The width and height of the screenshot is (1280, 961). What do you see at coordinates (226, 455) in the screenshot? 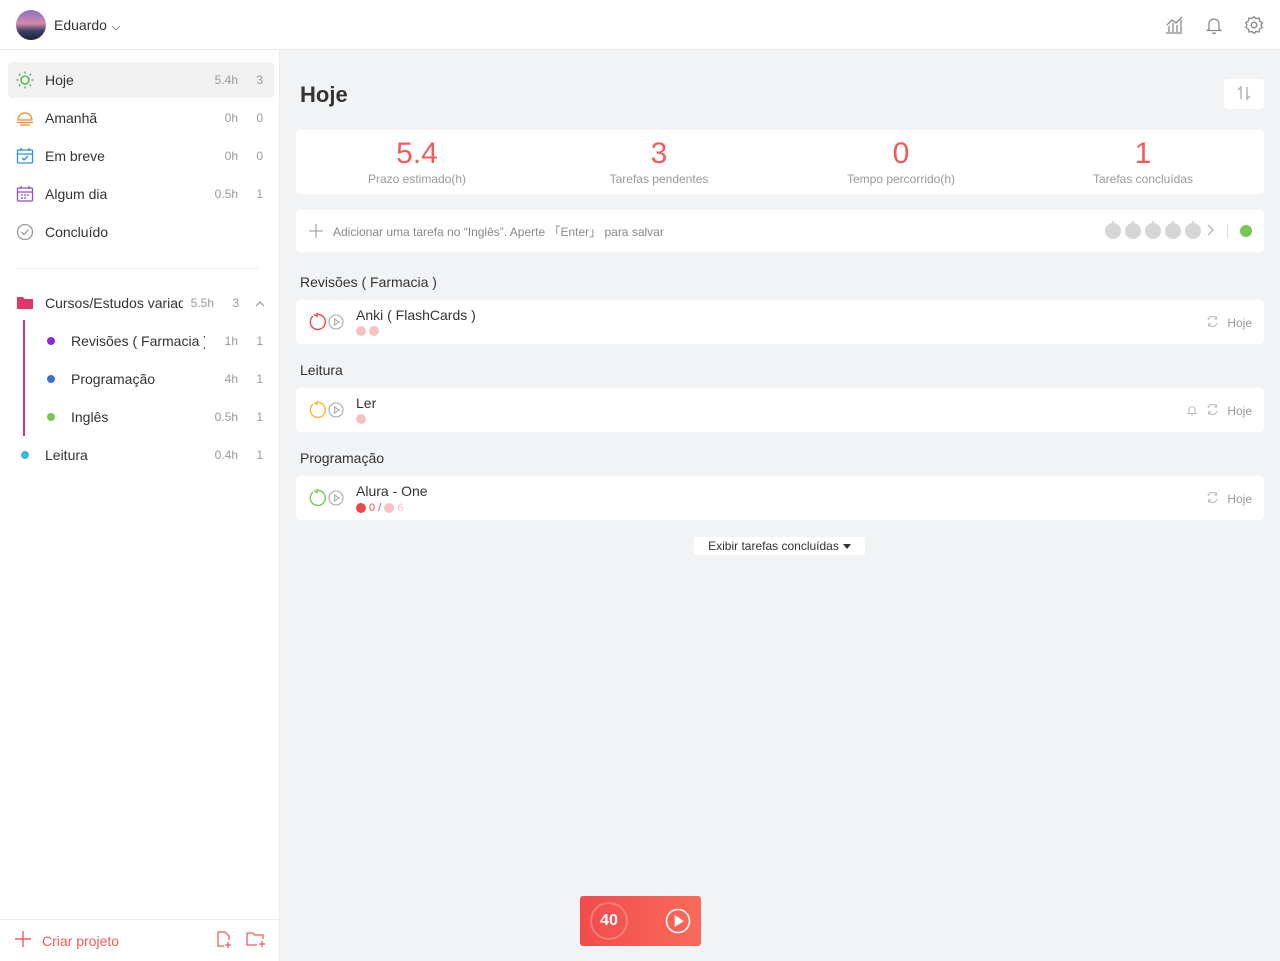
I see `sidebar-project-time: 0.4h` at bounding box center [226, 455].